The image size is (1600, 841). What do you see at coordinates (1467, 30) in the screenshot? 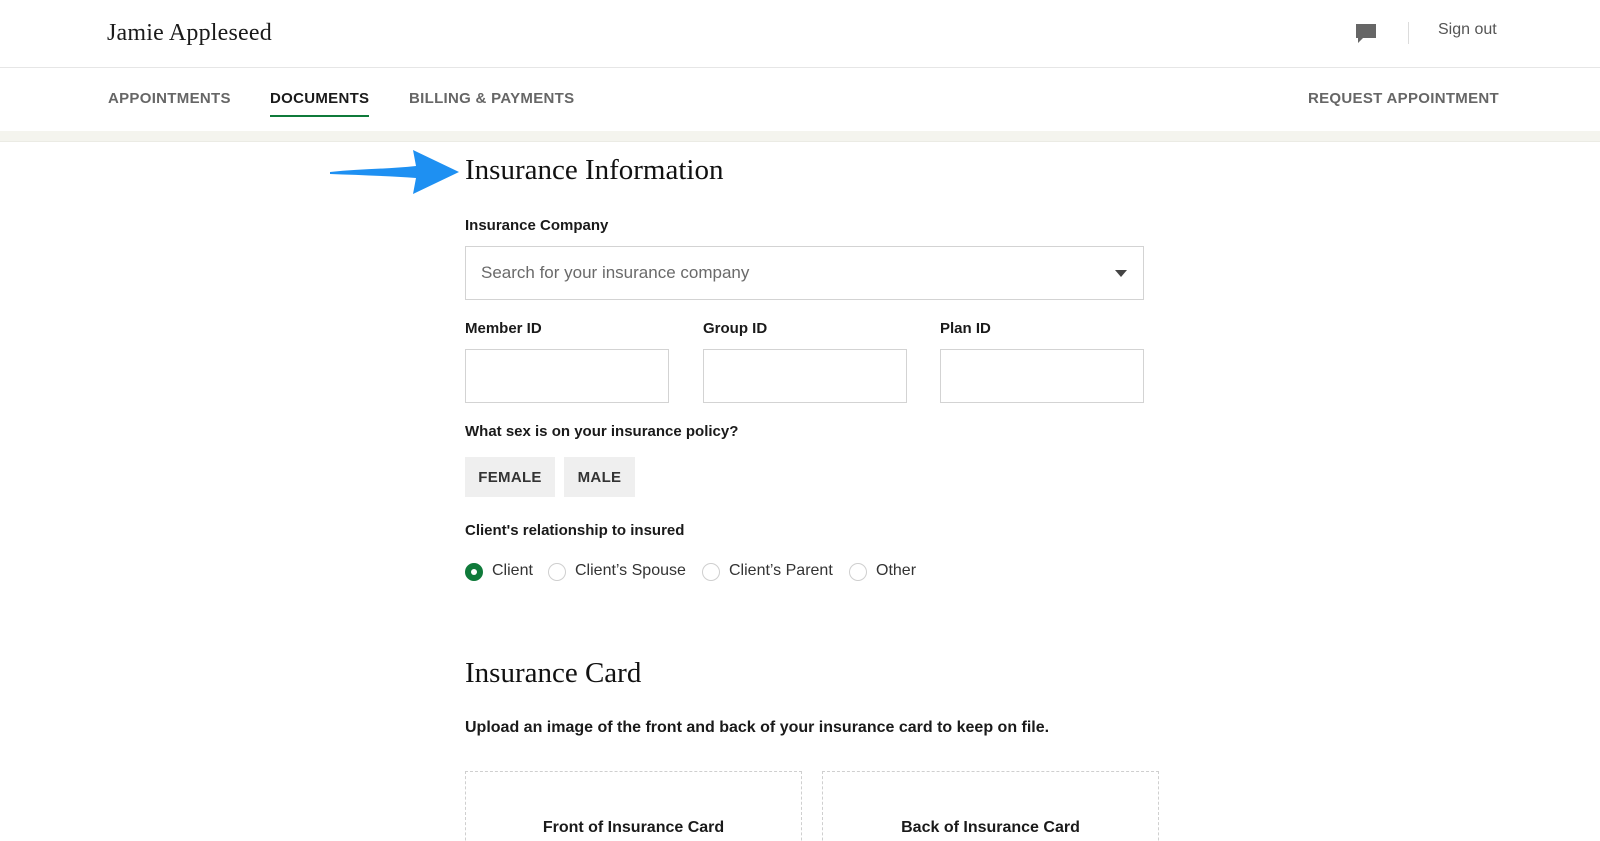
I see `sign-out-link: Sign out` at bounding box center [1467, 30].